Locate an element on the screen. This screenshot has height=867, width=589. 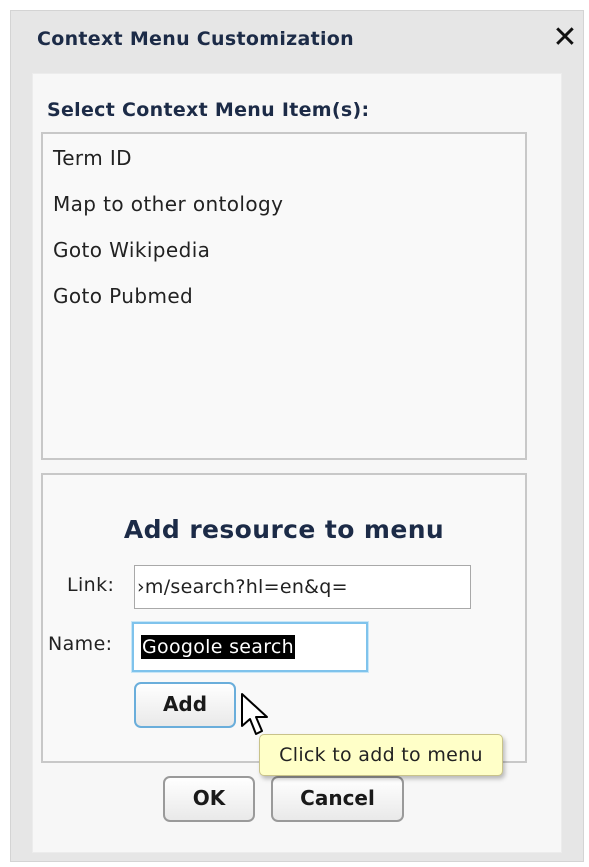
add-resource-heading: Add resource to menu is located at coordinates (284, 529).